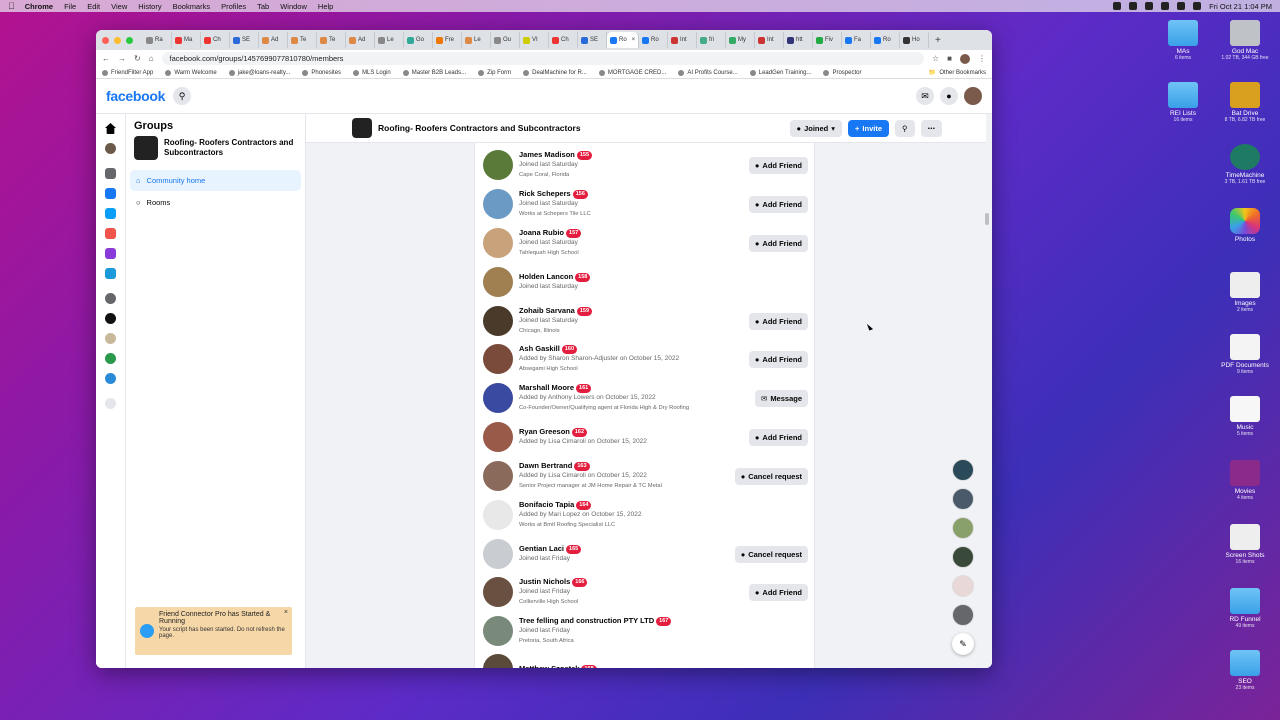 Image resolution: width=1280 pixels, height=720 pixels. Describe the element at coordinates (191, 72) in the screenshot. I see `bookmark: Warm Welcome` at that location.